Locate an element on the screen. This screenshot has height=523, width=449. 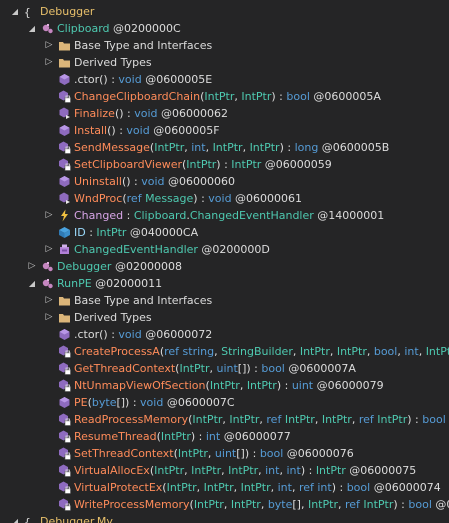
label-segment: SendMessage is located at coordinates (112, 147).